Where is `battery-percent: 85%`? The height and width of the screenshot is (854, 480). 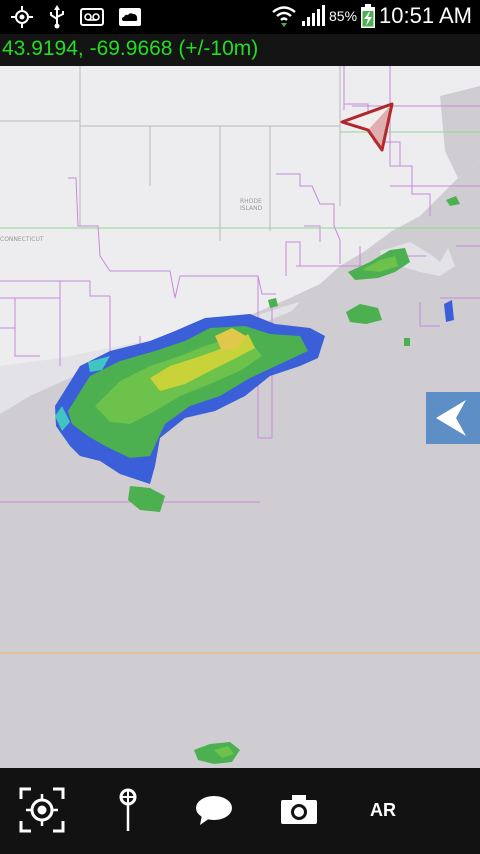
battery-percent: 85% is located at coordinates (343, 16).